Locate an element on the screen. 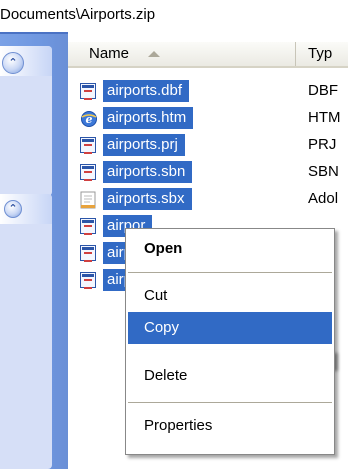 This screenshot has width=348, height=469. task-panel-top: ⌃ is located at coordinates (26, 121).